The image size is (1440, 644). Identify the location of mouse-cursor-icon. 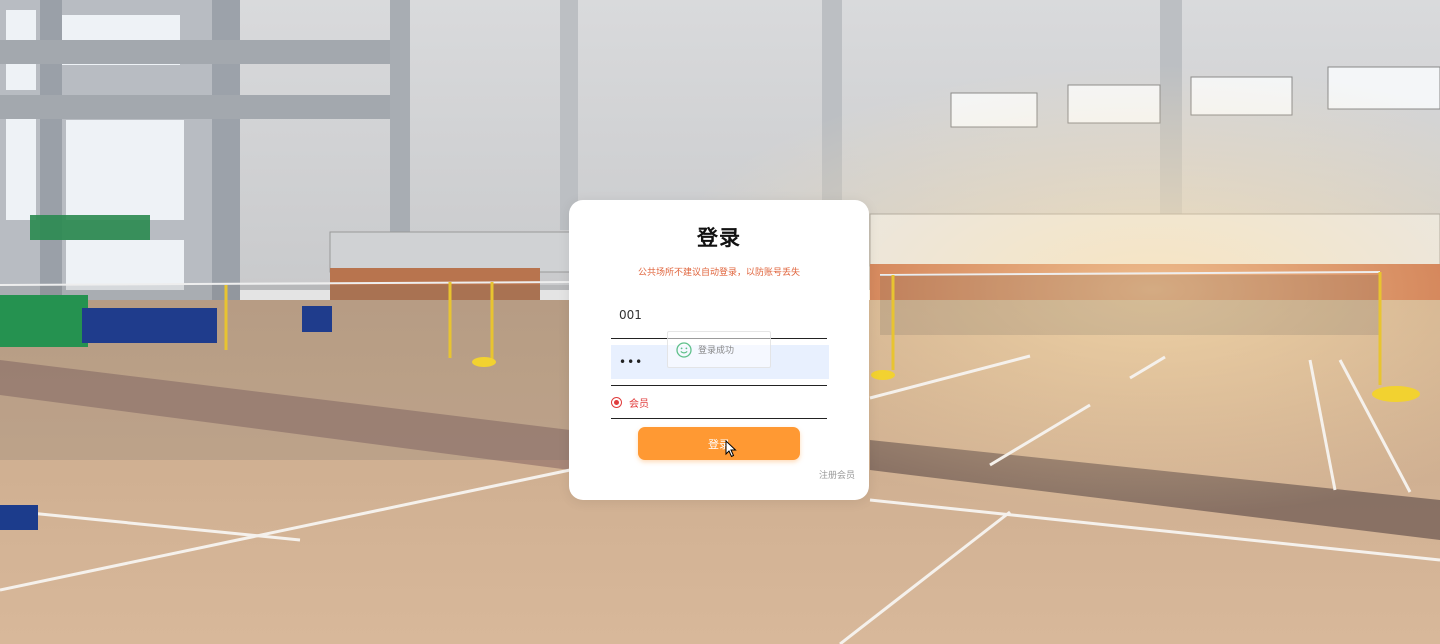
(731, 449).